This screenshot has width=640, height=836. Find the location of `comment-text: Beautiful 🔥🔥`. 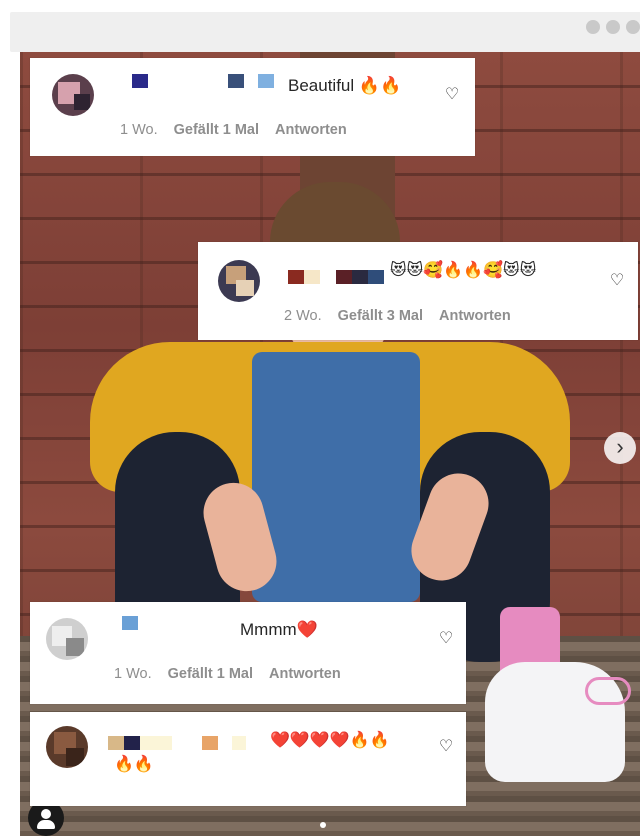

comment-text: Beautiful 🔥🔥 is located at coordinates (345, 85).